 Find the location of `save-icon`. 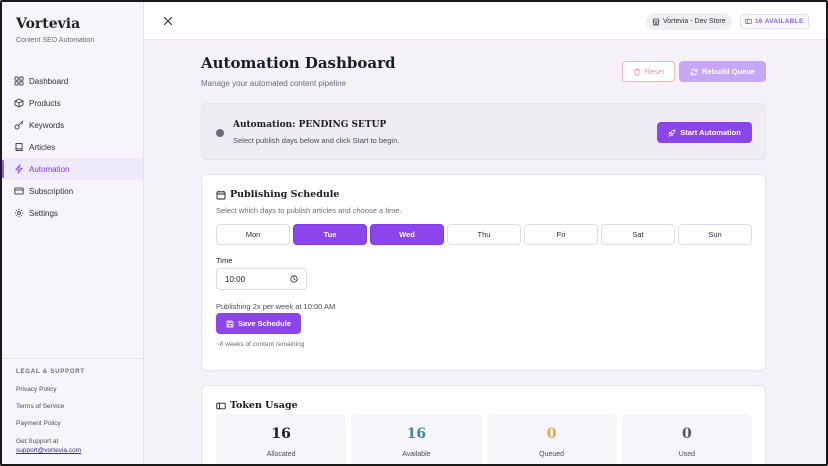

save-icon is located at coordinates (230, 324).